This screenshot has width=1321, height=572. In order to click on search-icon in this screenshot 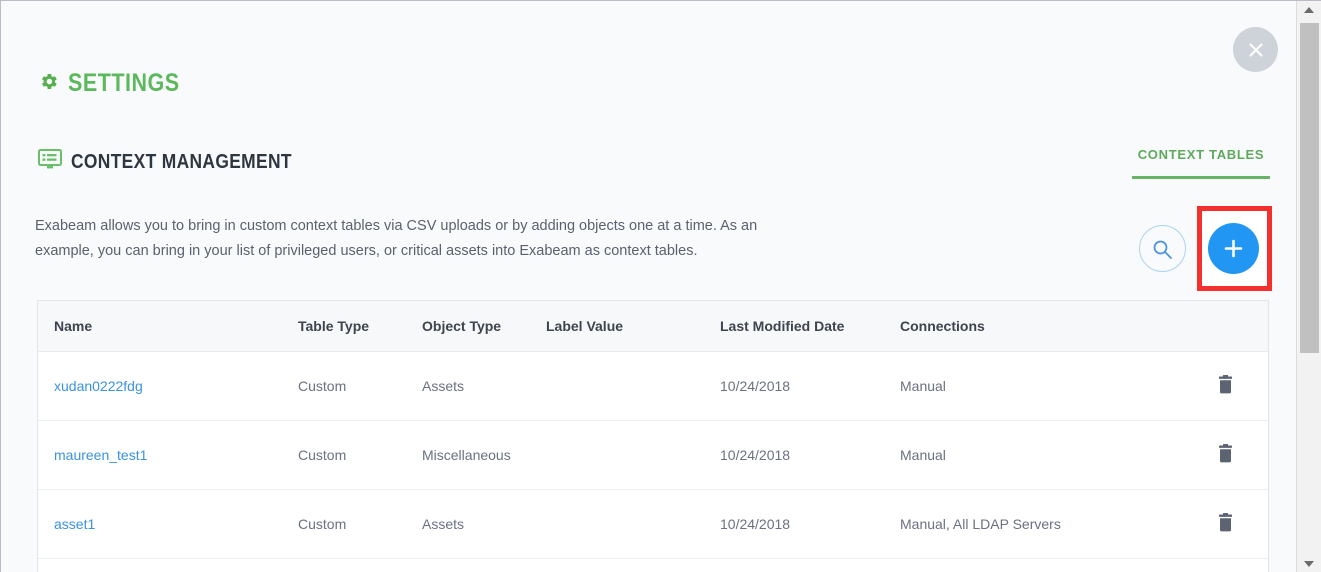, I will do `click(1162, 249)`.